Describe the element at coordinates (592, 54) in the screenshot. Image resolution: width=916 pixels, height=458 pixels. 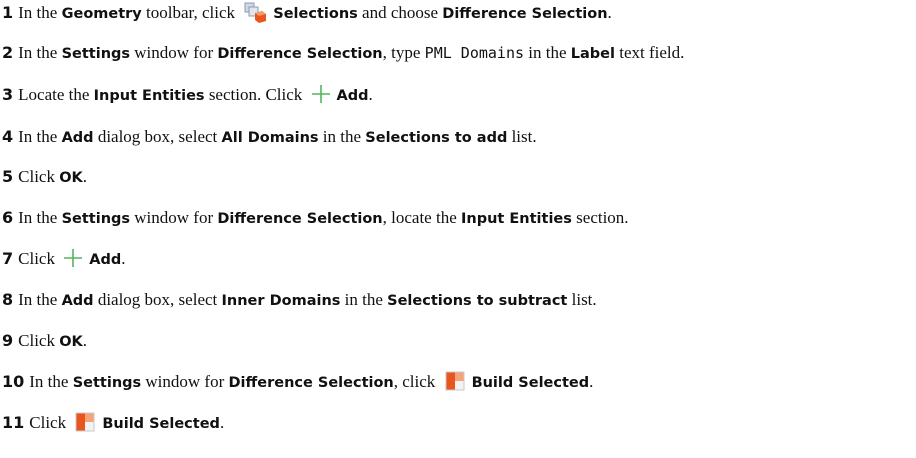
I see `ui-element-label: Label` at that location.